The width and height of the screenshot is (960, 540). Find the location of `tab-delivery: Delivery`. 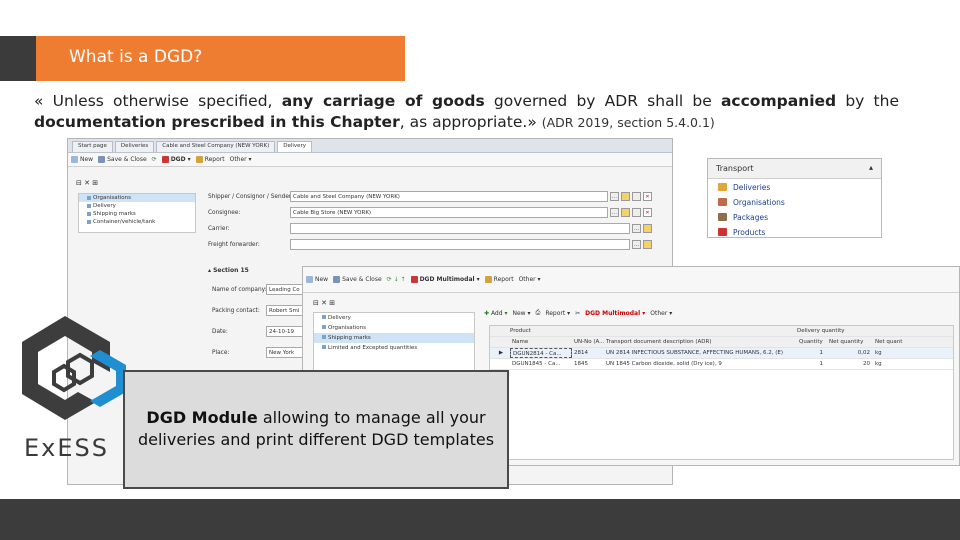

tab-delivery: Delivery is located at coordinates (295, 146).